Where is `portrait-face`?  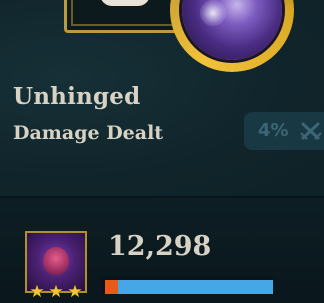 portrait-face is located at coordinates (56, 261).